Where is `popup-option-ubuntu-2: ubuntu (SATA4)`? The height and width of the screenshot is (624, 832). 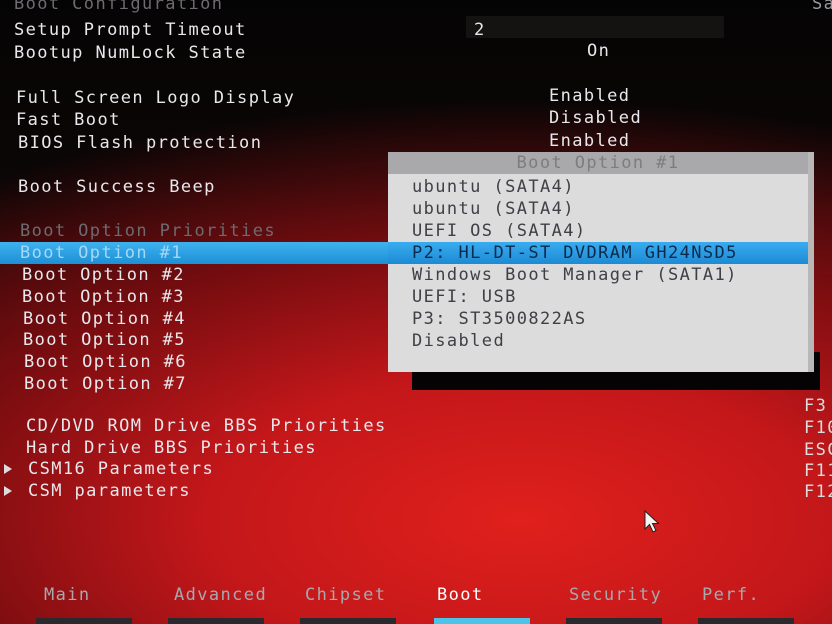 popup-option-ubuntu-2: ubuntu (SATA4) is located at coordinates (493, 209).